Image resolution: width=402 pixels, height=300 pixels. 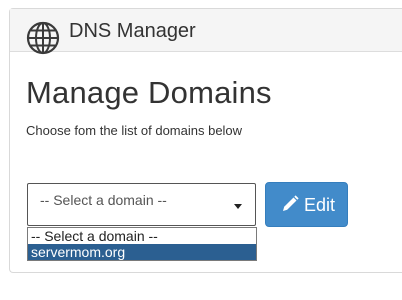 I want to click on dropdown-option-servermom: servermom.org, so click(x=142, y=252).